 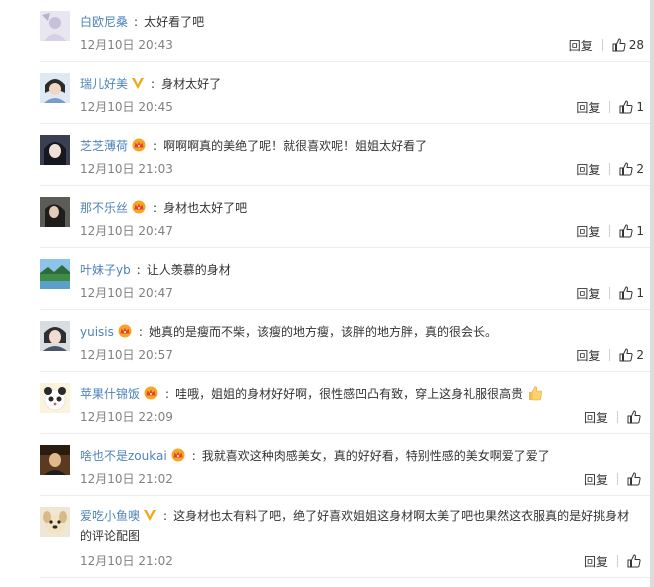 I want to click on comment-time: 12月10日 20:43, so click(x=126, y=45).